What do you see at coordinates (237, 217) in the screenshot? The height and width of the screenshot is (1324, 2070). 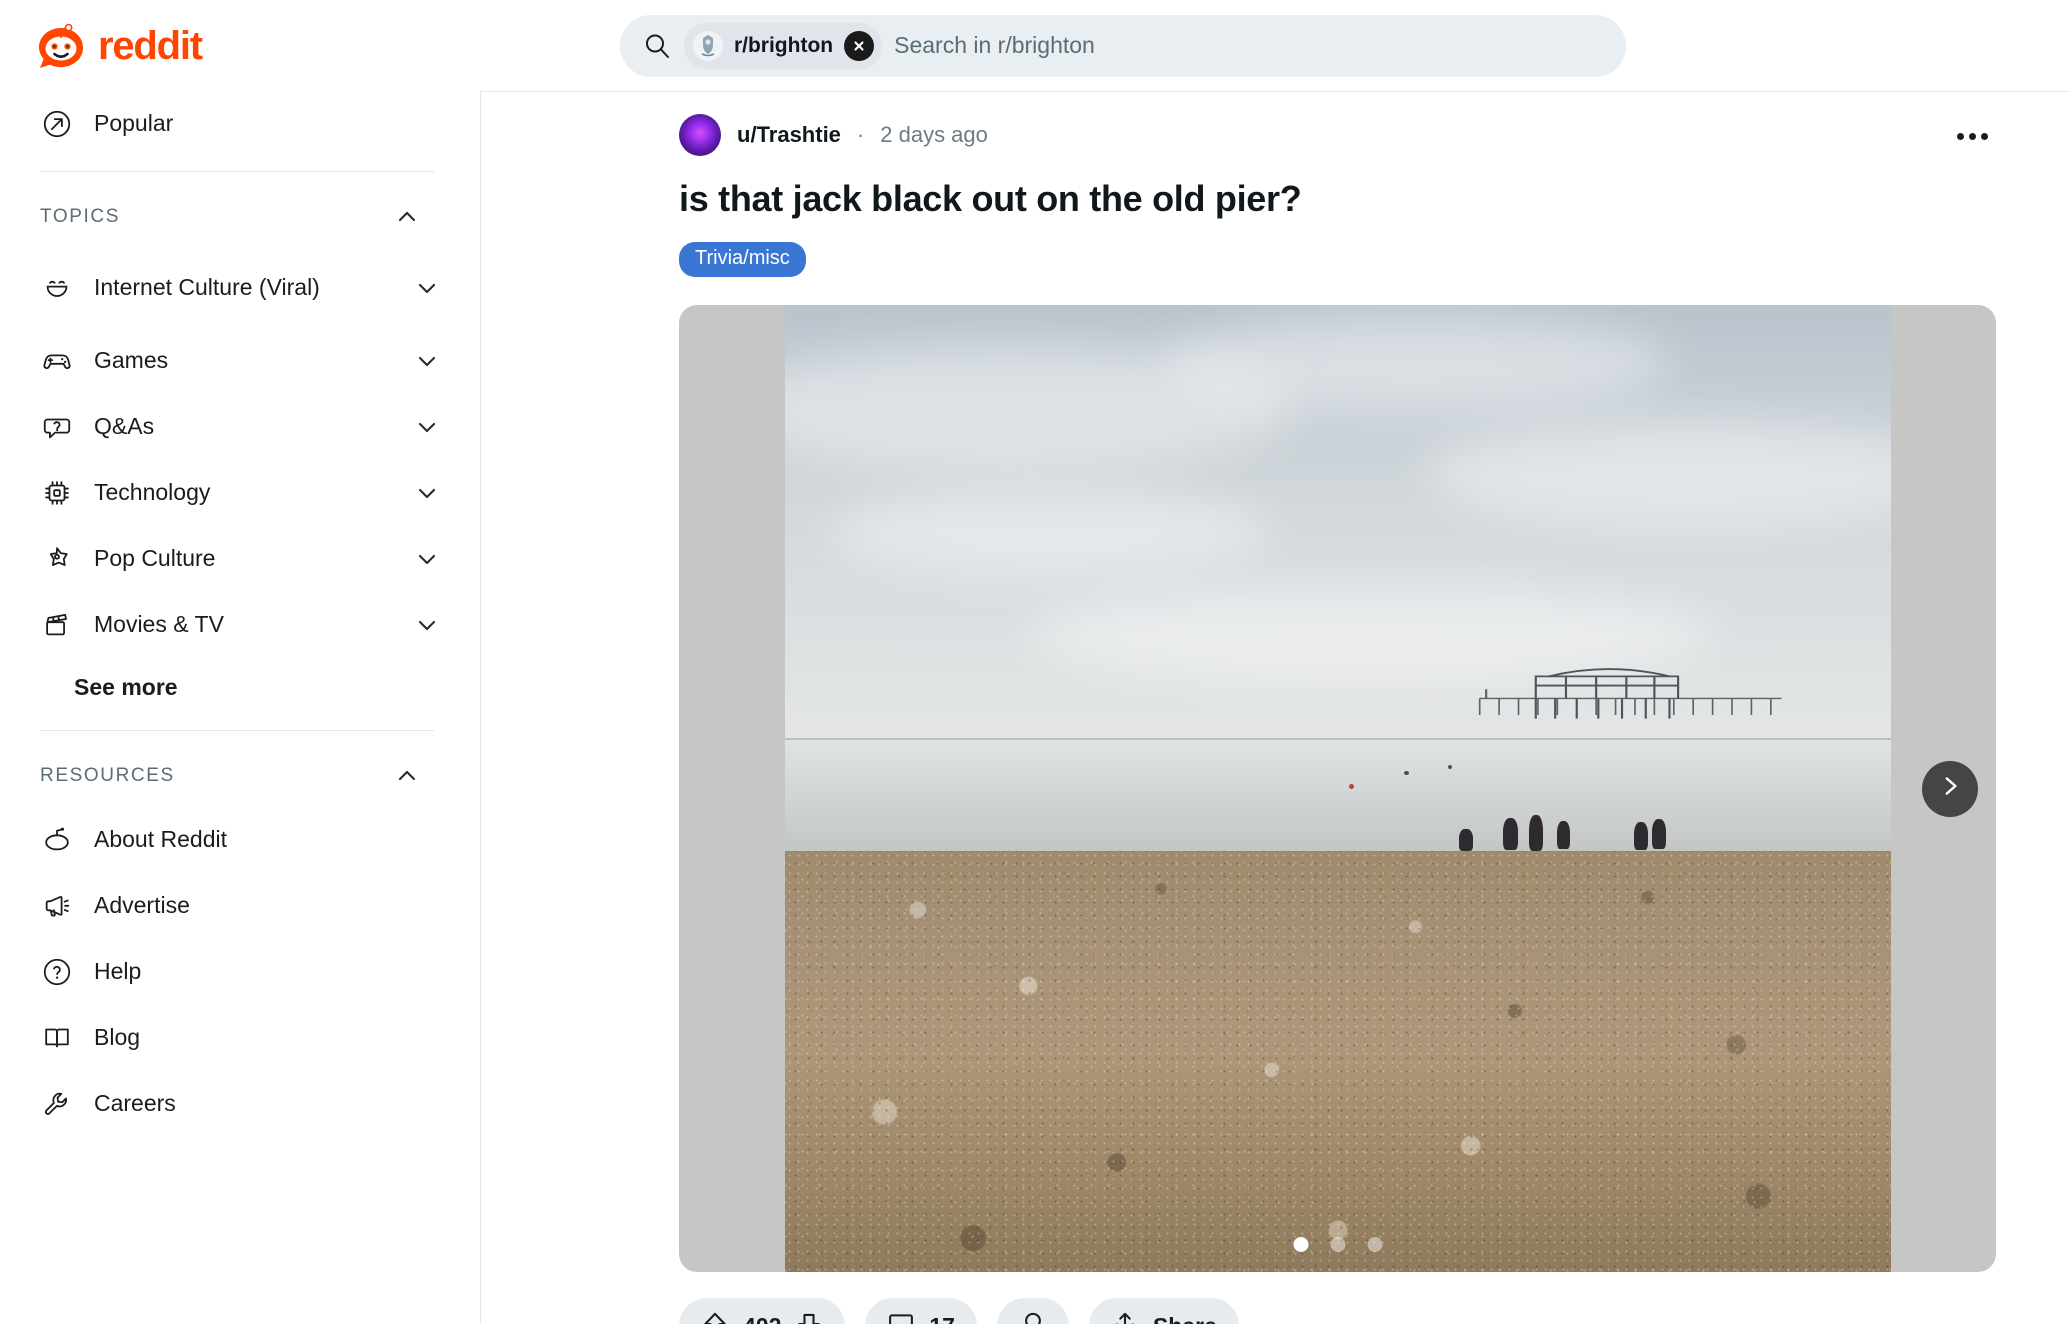 I see `topics-section-header: TOPICS` at bounding box center [237, 217].